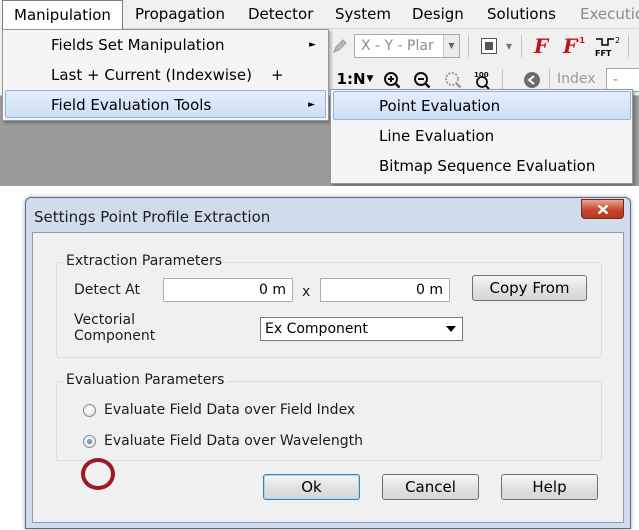  I want to click on menu-design: Design, so click(438, 14).